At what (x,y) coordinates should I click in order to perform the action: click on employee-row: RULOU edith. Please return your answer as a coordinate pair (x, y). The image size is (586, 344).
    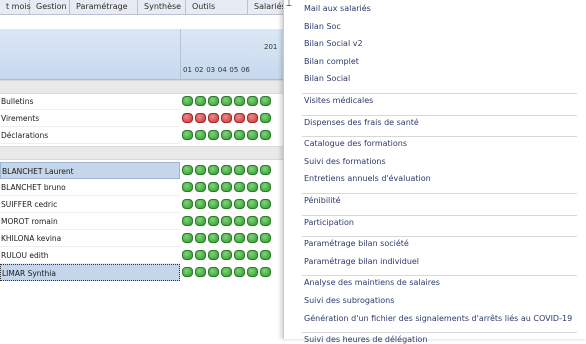
    Looking at the image, I should click on (150, 255).